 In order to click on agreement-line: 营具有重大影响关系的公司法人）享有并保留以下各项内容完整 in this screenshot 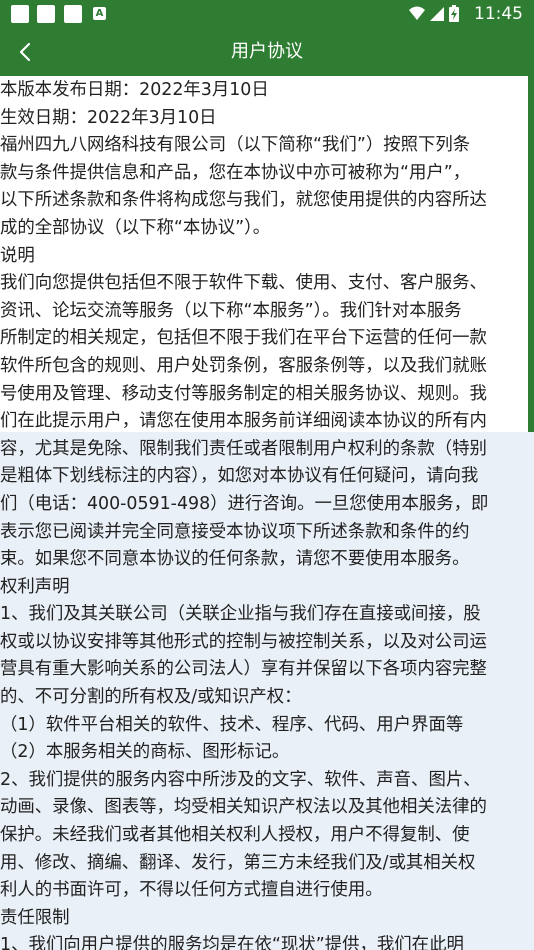, I will do `click(243, 669)`.